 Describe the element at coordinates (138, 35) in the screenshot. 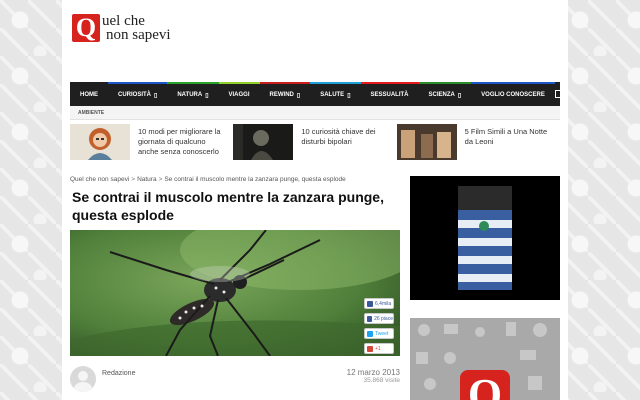

I see `logo-line-2: non sapevi` at that location.